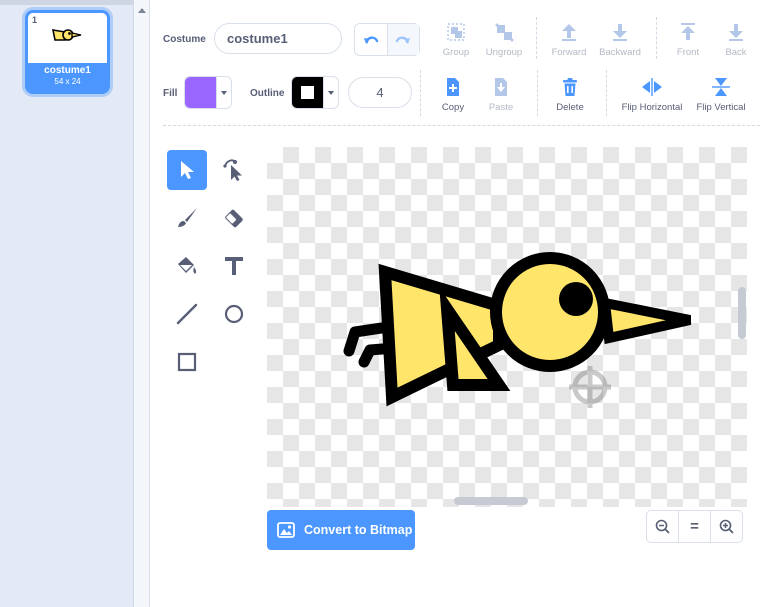 The width and height of the screenshot is (776, 607). Describe the element at coordinates (67, 81) in the screenshot. I see `costume-size: 54 x 24` at that location.